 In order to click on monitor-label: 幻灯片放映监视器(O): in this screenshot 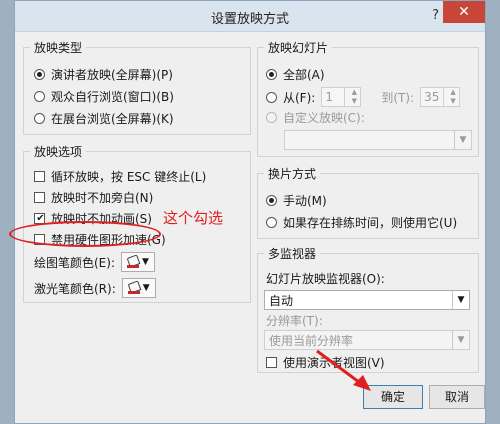, I will do `click(325, 279)`.